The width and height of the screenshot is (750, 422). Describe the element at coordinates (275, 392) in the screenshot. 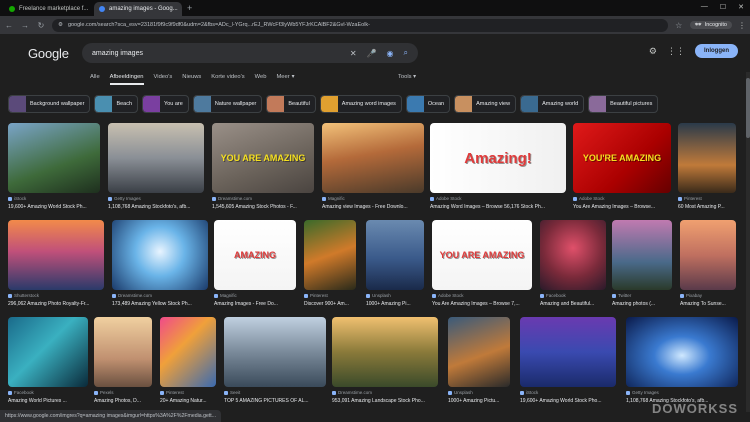

I see `result-source: Seeit` at that location.